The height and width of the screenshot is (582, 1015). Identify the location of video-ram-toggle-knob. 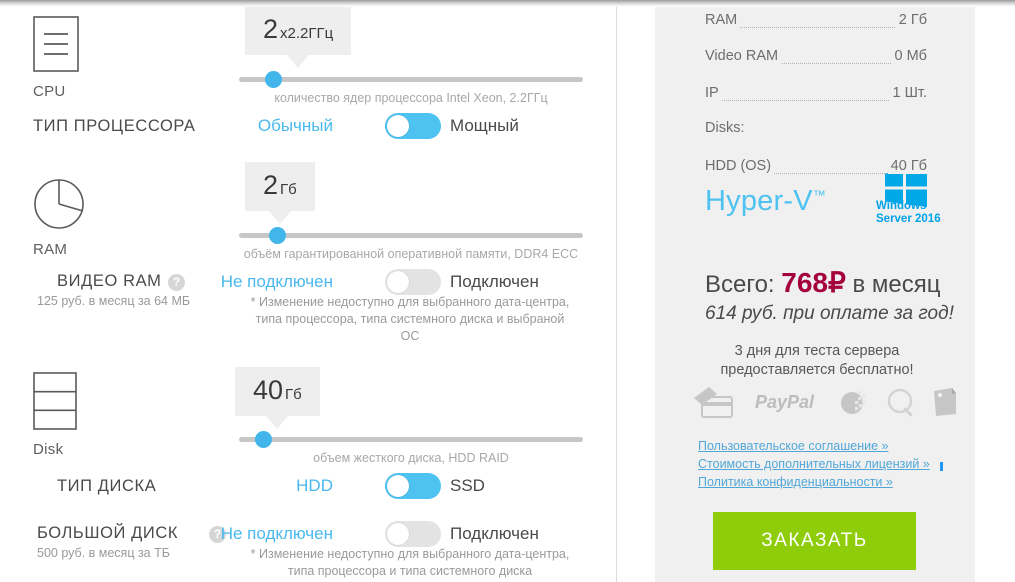
(398, 282).